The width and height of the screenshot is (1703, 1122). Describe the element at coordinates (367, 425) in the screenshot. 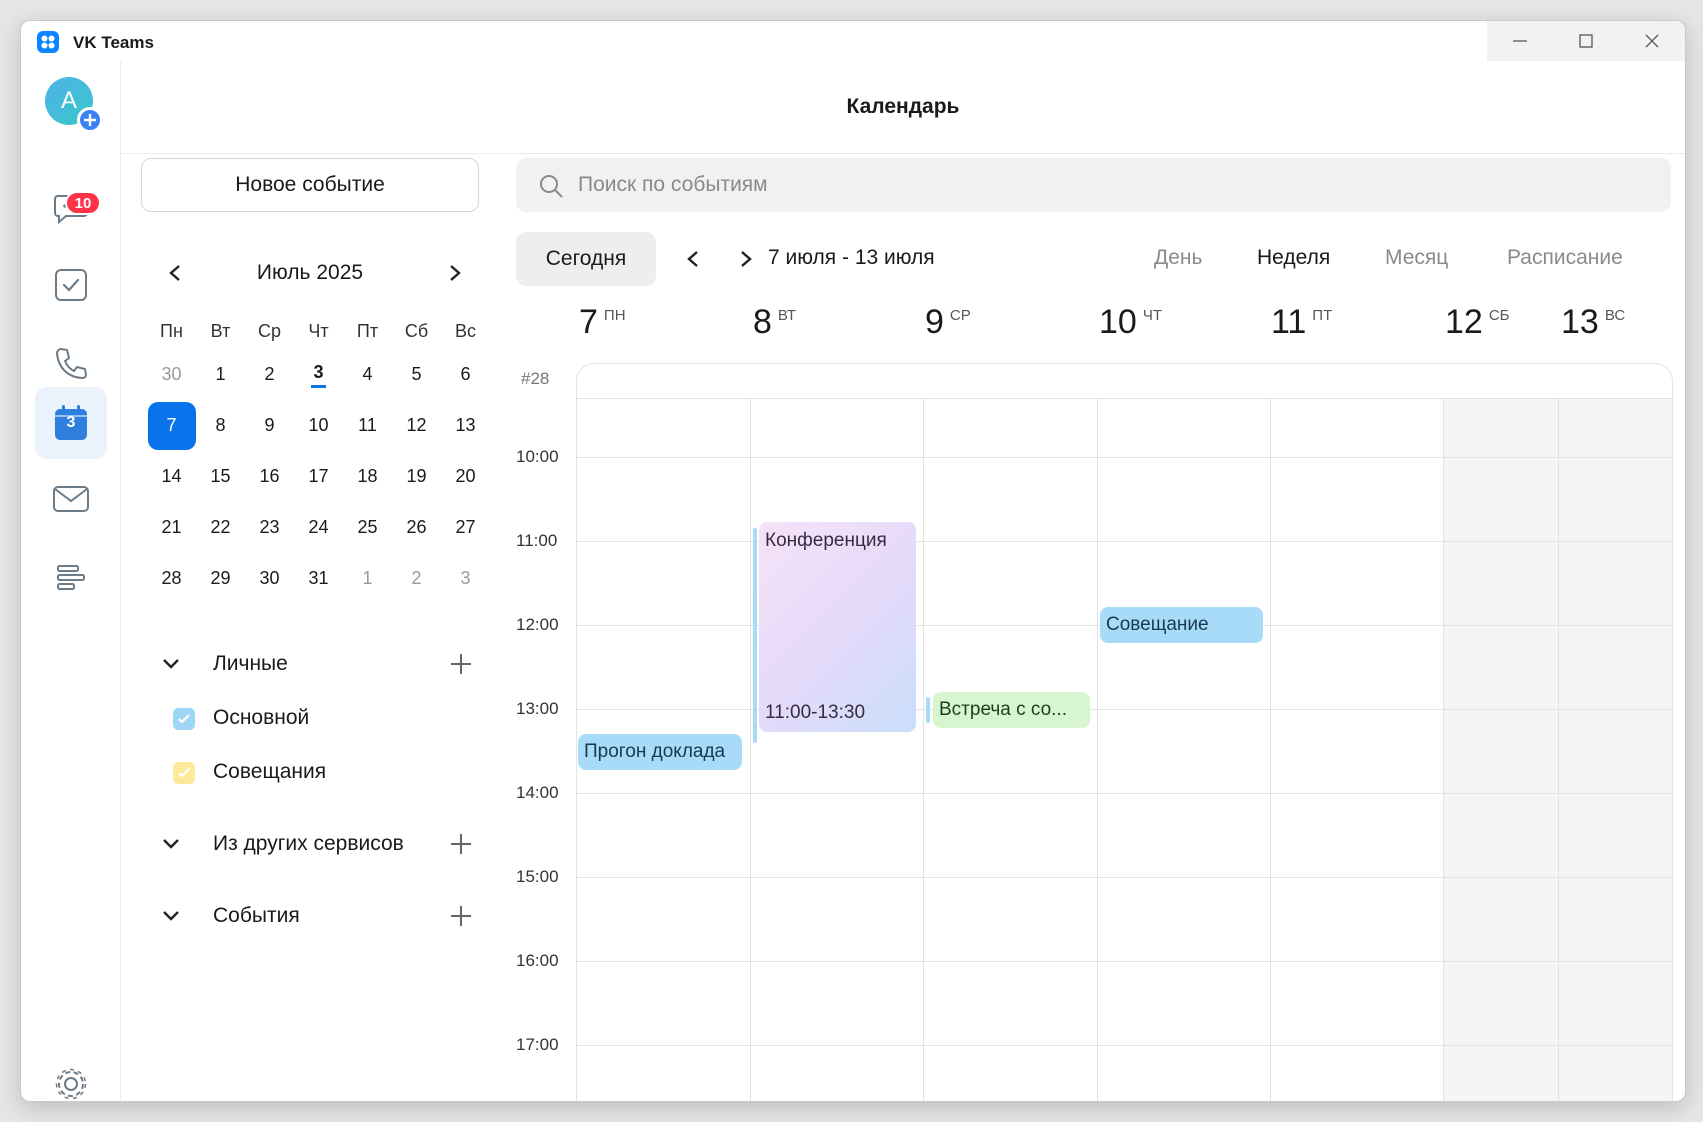

I see `mini-day: 11` at that location.